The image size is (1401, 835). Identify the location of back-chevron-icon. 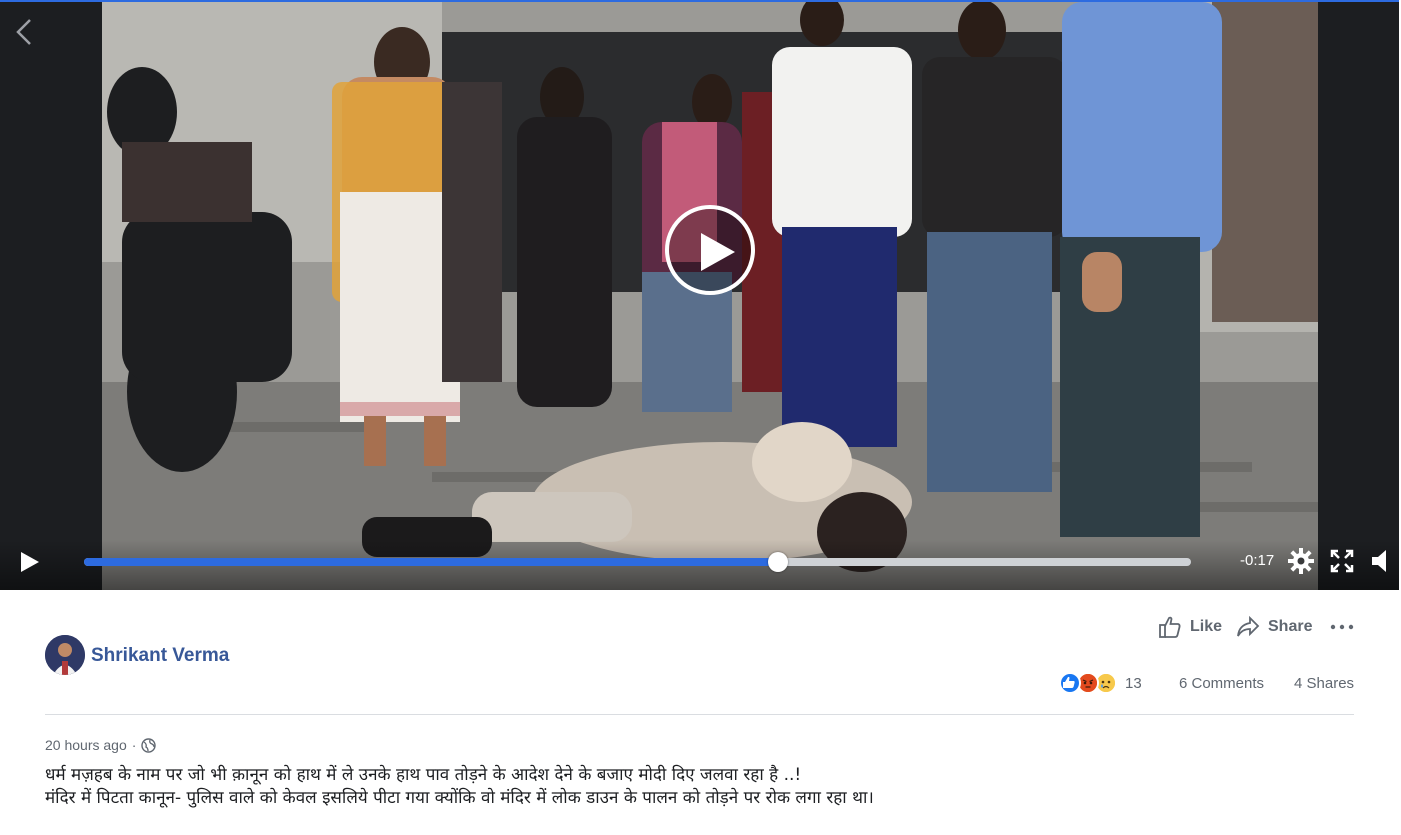
(25, 32).